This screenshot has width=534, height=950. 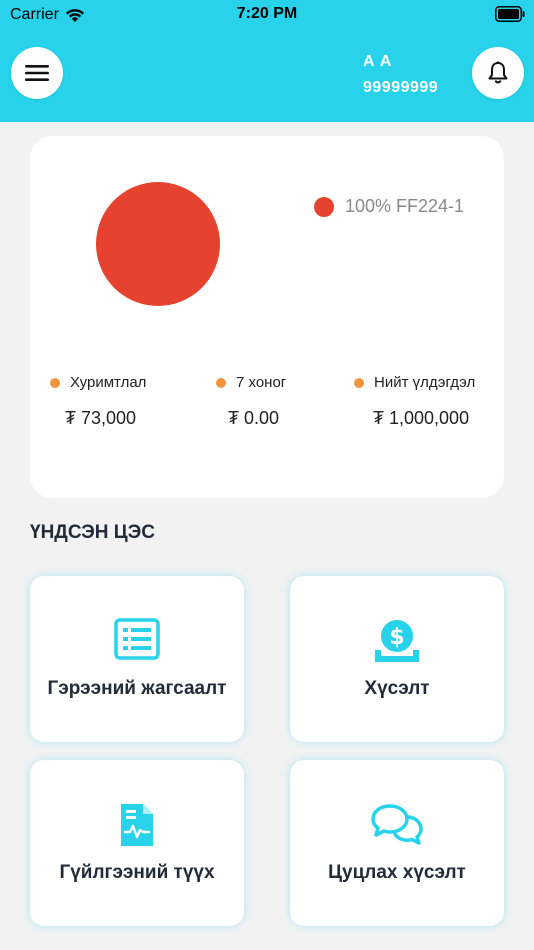 I want to click on main-menu-title: ҮНДСЭН ЦЭС, so click(x=92, y=532).